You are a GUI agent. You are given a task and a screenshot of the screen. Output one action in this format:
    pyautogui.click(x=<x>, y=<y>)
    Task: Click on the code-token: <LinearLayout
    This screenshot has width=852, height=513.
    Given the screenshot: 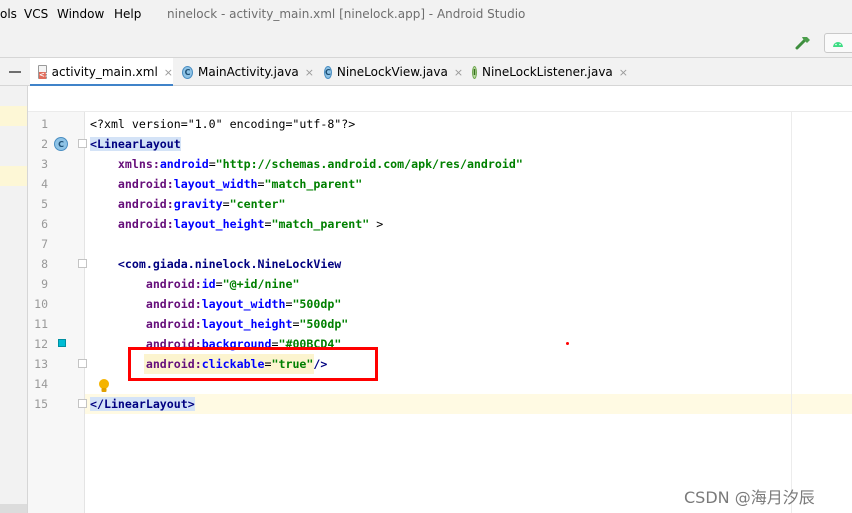 What is the action you would take?
    pyautogui.click(x=135, y=144)
    